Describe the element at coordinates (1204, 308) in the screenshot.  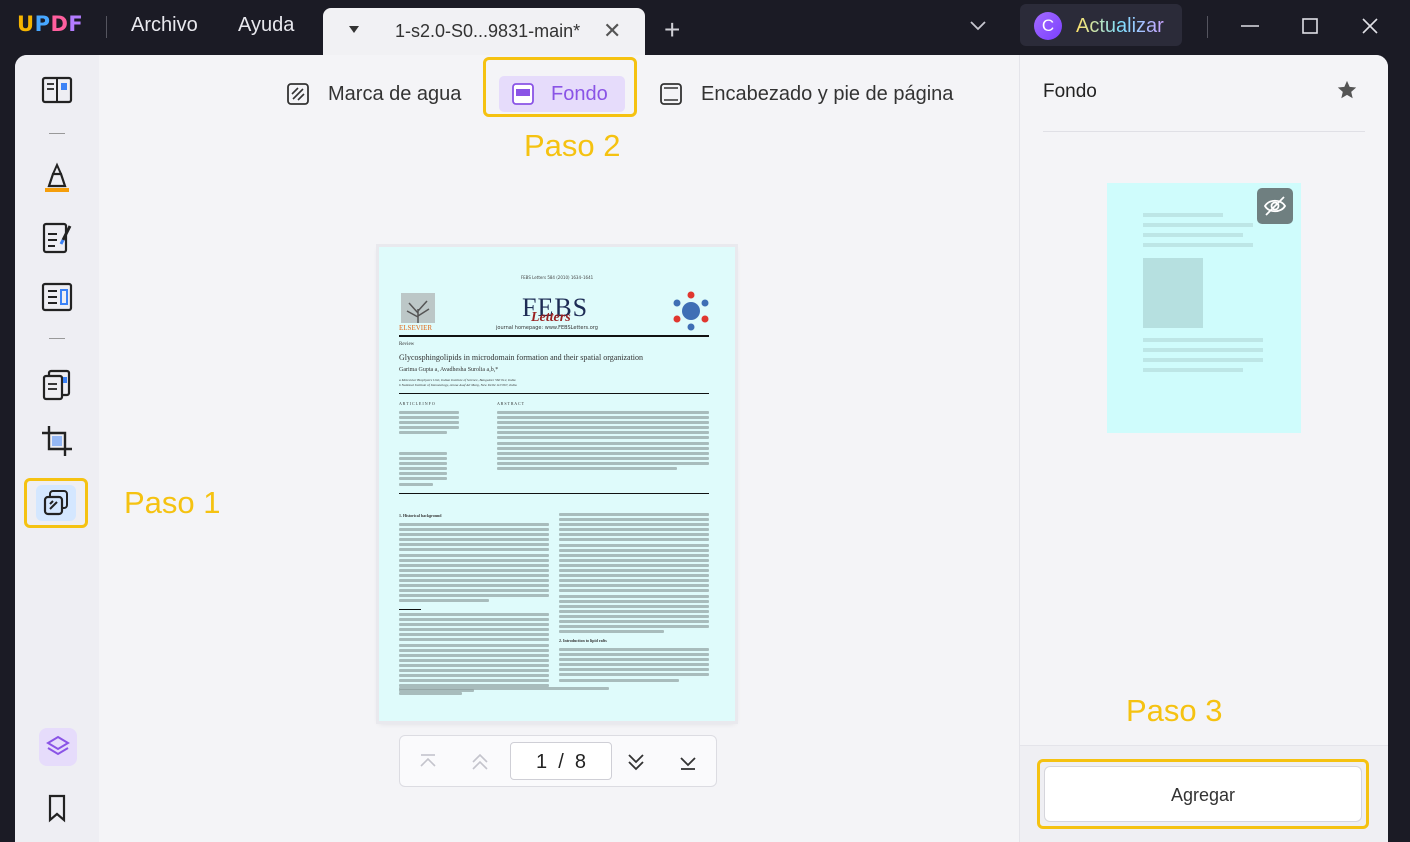
I see `background-template-thumbnail` at that location.